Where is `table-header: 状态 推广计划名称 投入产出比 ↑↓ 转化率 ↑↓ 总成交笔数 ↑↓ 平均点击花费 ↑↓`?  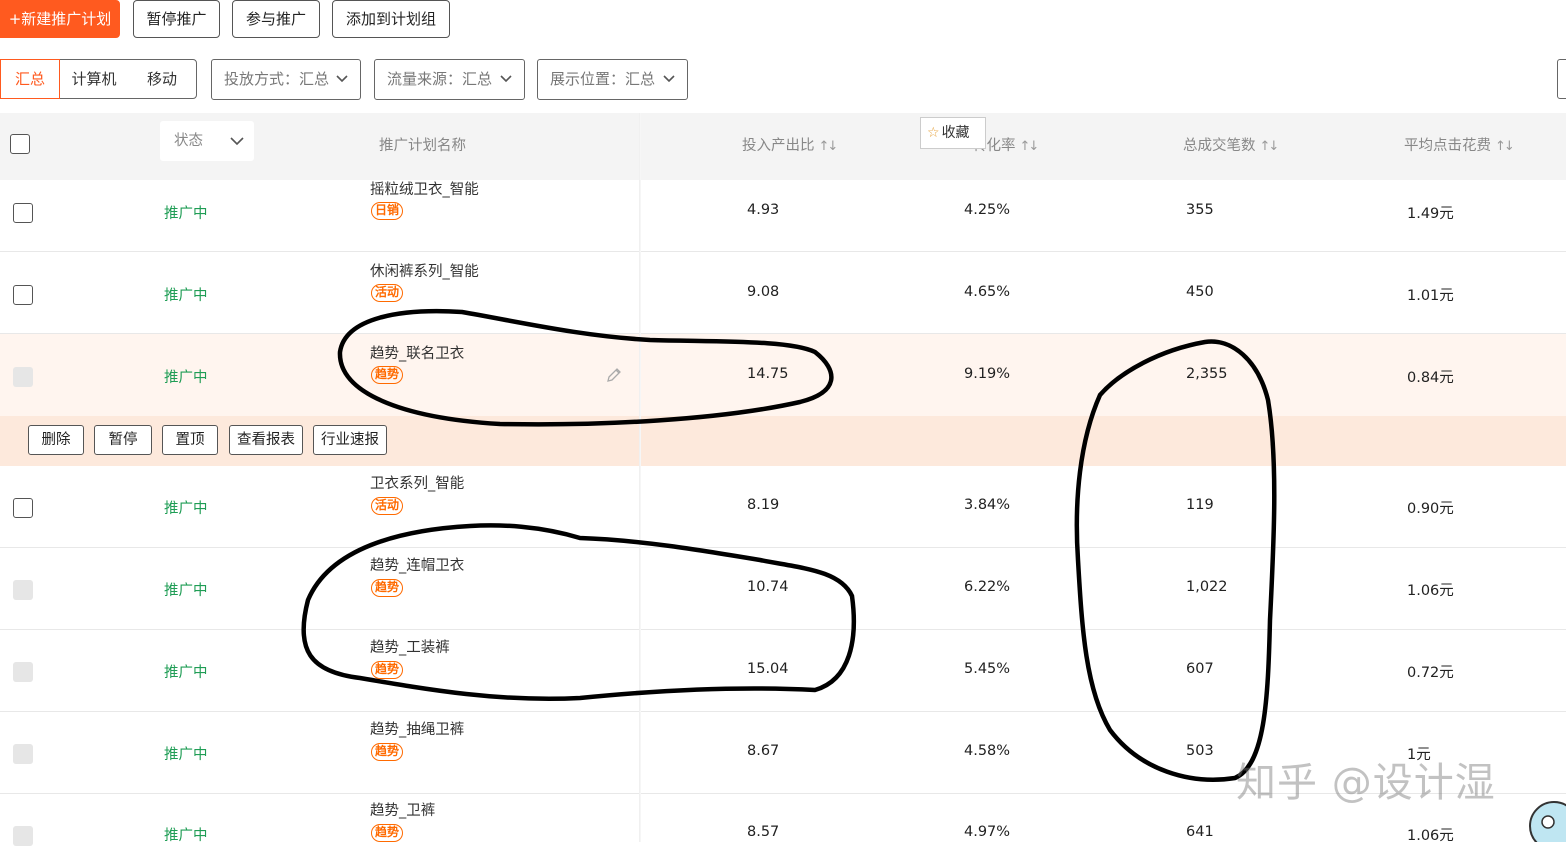 table-header: 状态 推广计划名称 投入产出比 ↑↓ 转化率 ↑↓ 总成交笔数 ↑↓ 平均点击花费 ↑↓ is located at coordinates (783, 146).